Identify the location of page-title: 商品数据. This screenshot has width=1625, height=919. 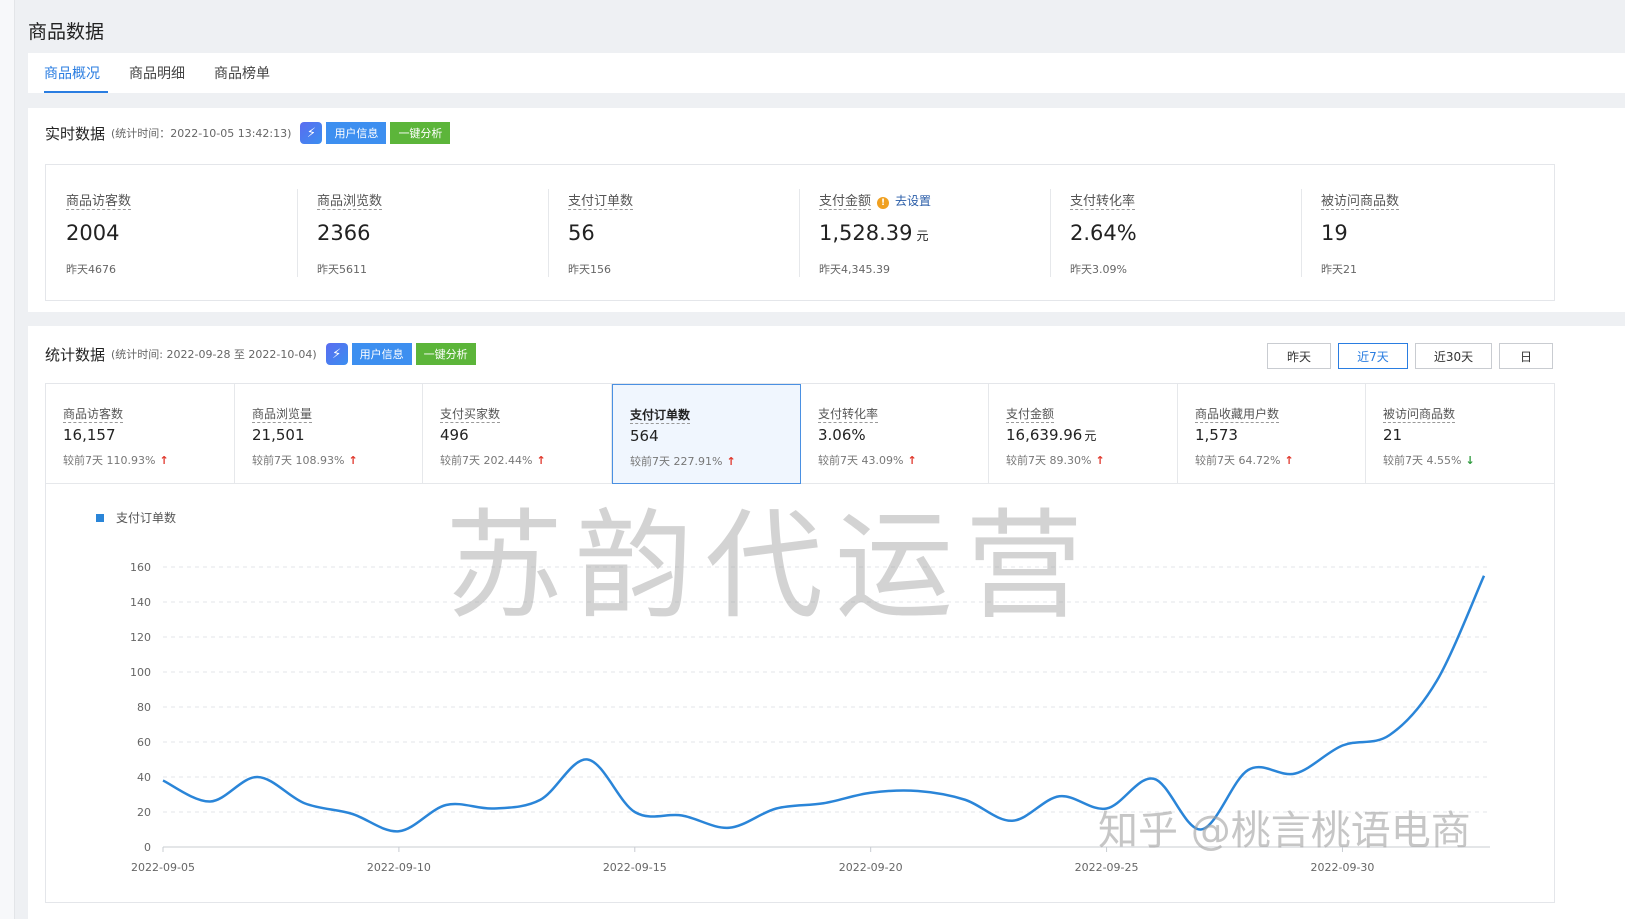
(66, 32).